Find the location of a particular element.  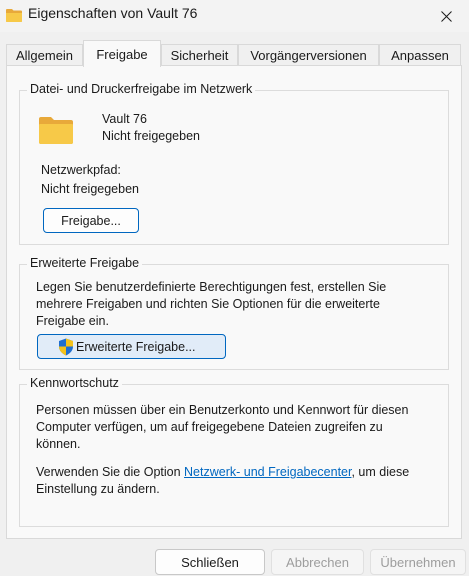

network-path-value: Nicht freigegeben is located at coordinates (90, 189).